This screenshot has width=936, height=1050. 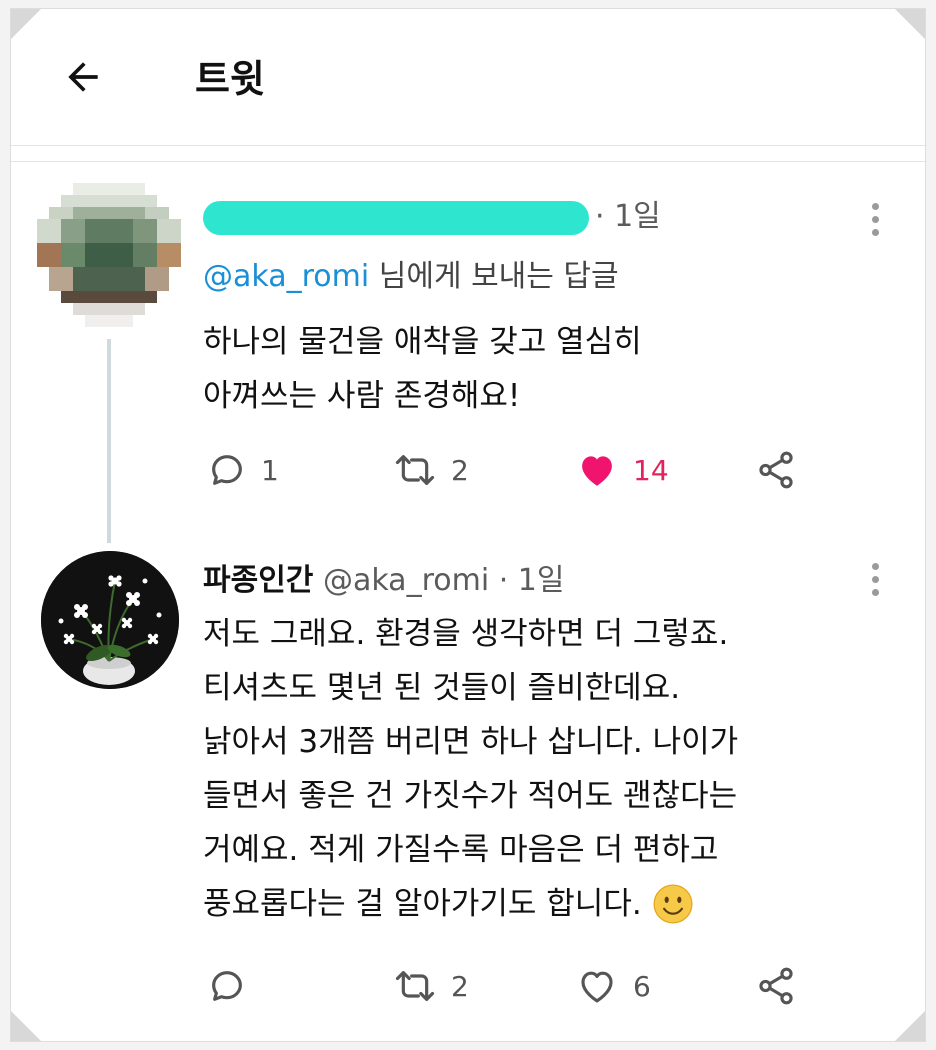 I want to click on slightly-smiling-face-icon, so click(x=673, y=904).